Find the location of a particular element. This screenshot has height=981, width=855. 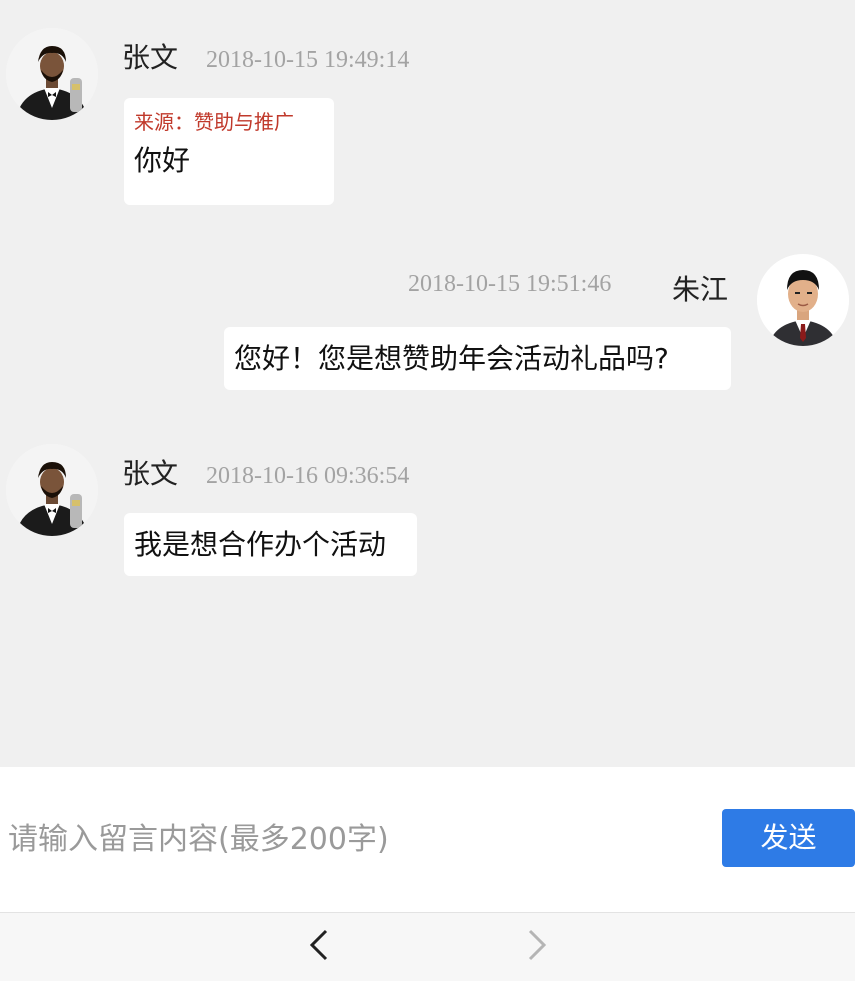

sender-name: 朱江 is located at coordinates (700, 289).